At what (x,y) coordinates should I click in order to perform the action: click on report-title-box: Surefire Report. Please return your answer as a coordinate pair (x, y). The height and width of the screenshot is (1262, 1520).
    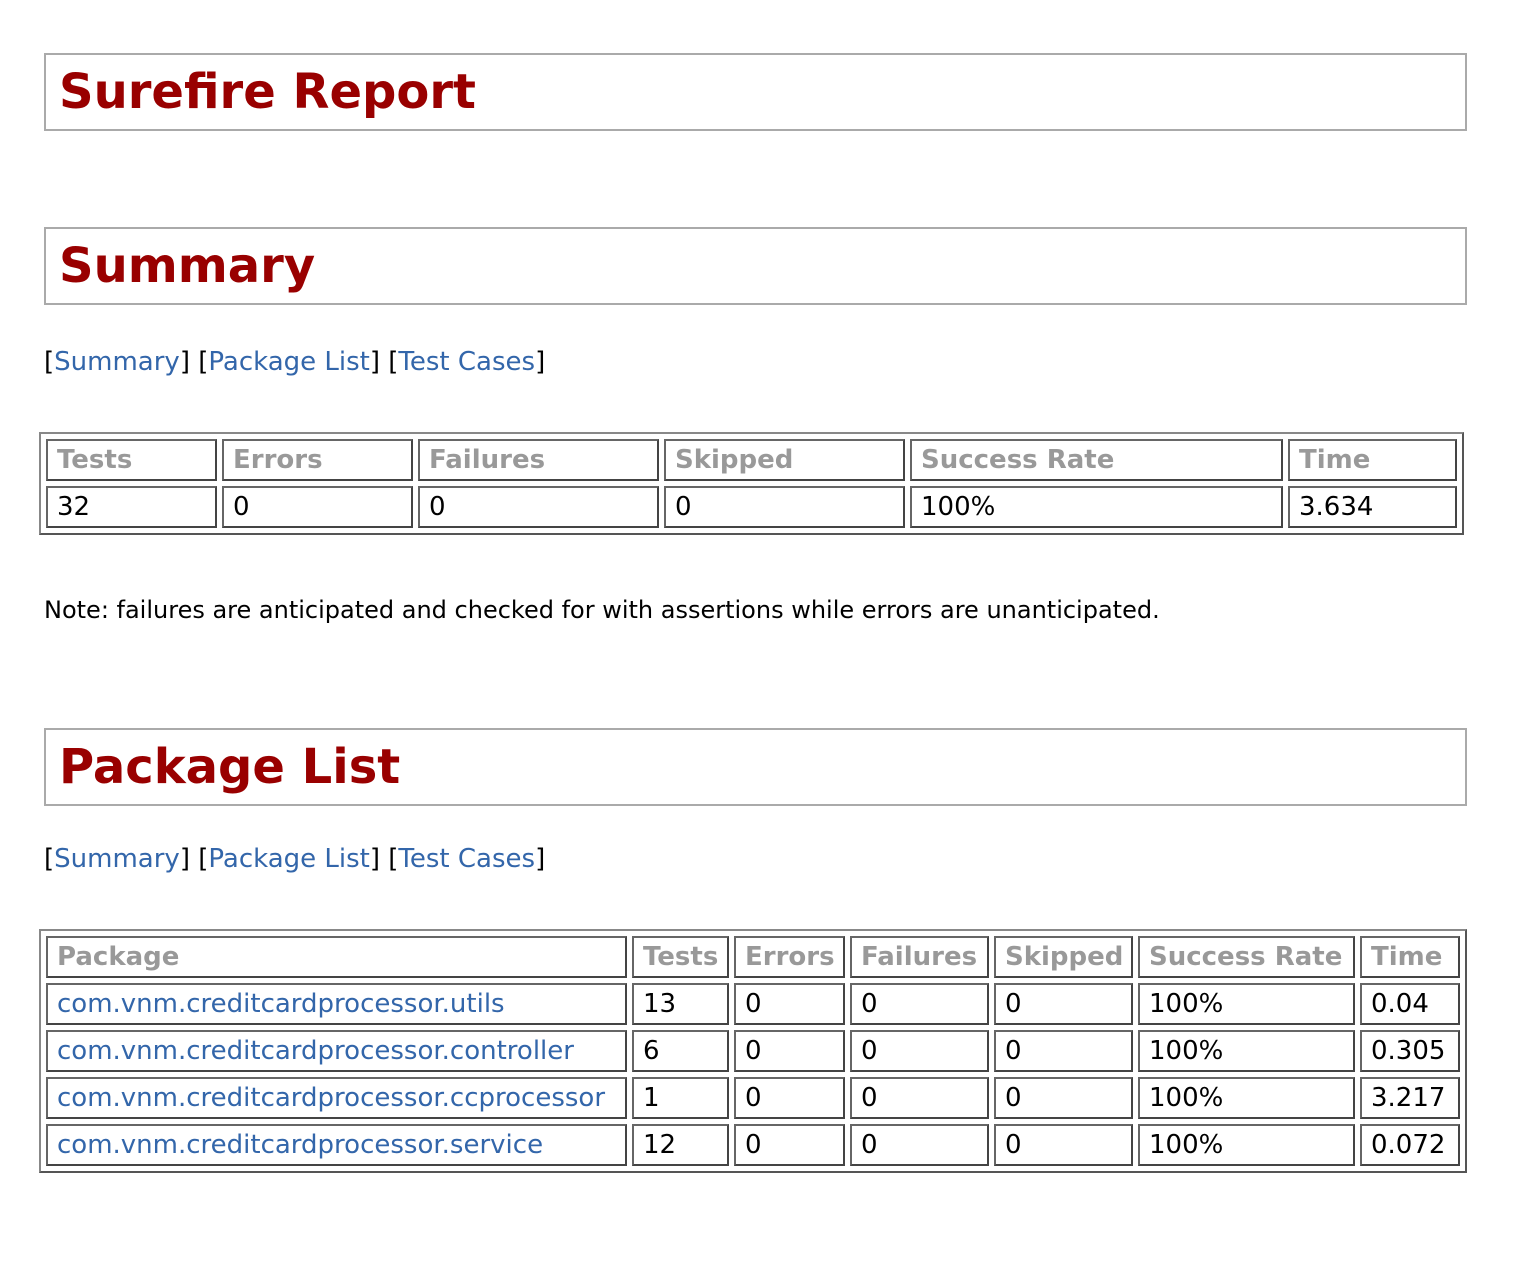
    Looking at the image, I should click on (755, 92).